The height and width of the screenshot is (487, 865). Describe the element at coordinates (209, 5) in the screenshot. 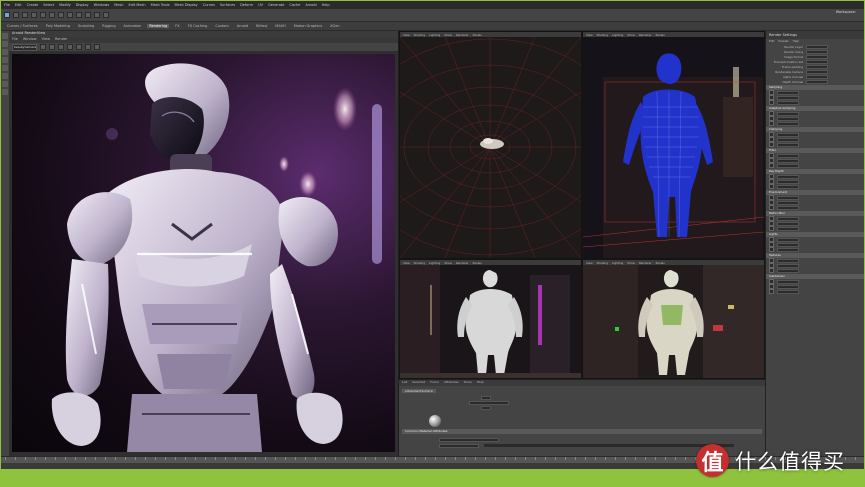

I see `menu-item: Curves` at that location.